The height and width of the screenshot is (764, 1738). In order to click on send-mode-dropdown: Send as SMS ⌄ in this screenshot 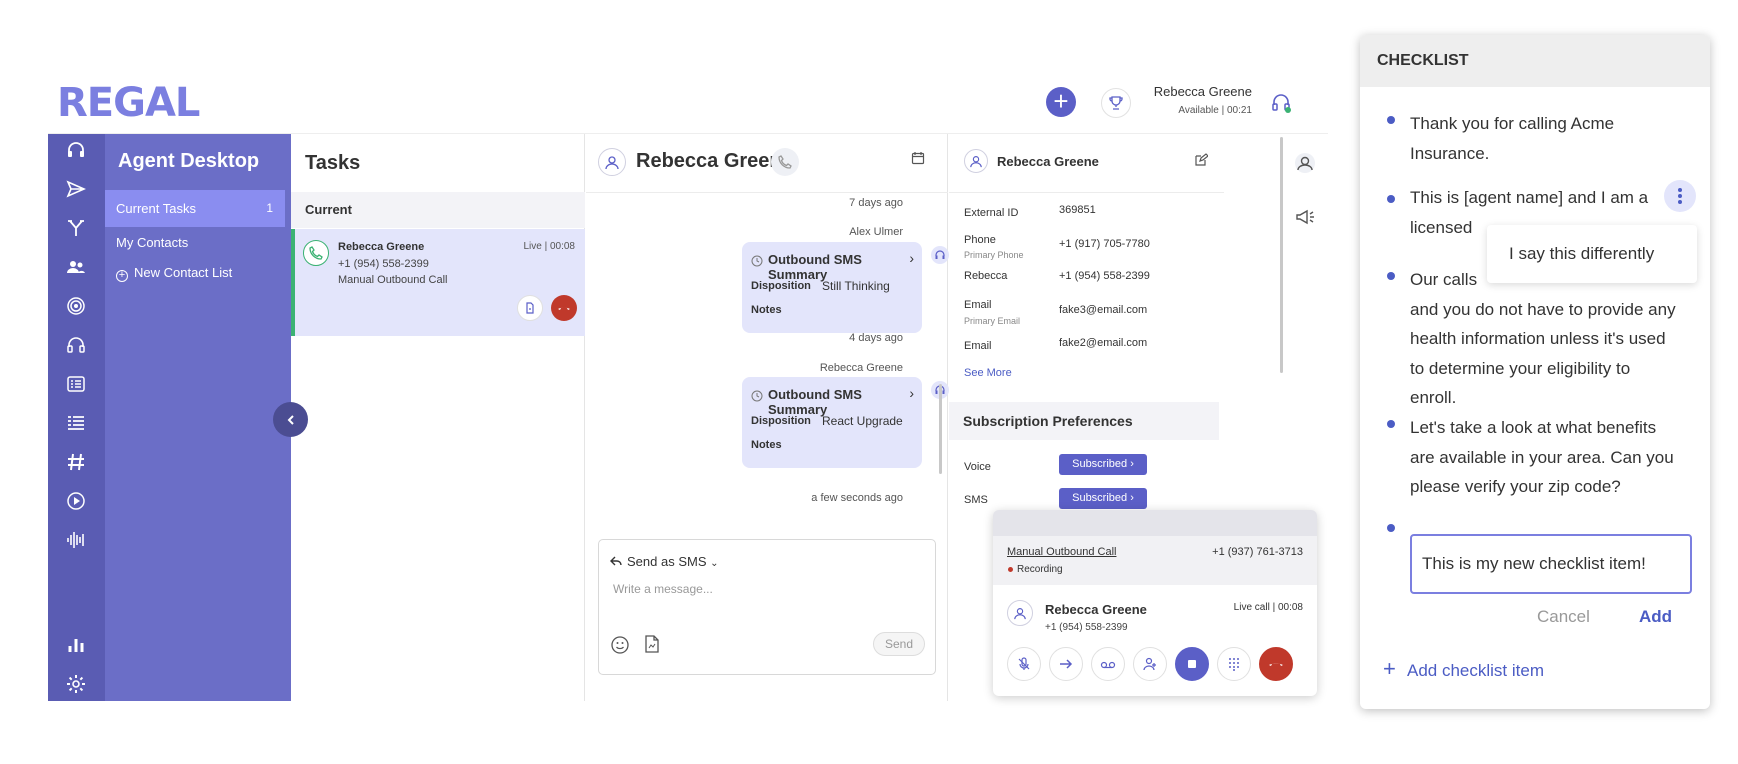, I will do `click(673, 561)`.